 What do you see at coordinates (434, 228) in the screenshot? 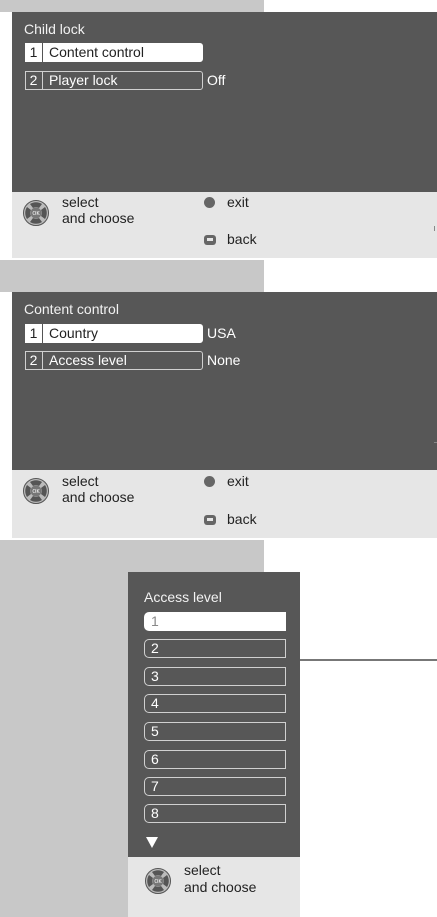
I see `edge-tick` at bounding box center [434, 228].